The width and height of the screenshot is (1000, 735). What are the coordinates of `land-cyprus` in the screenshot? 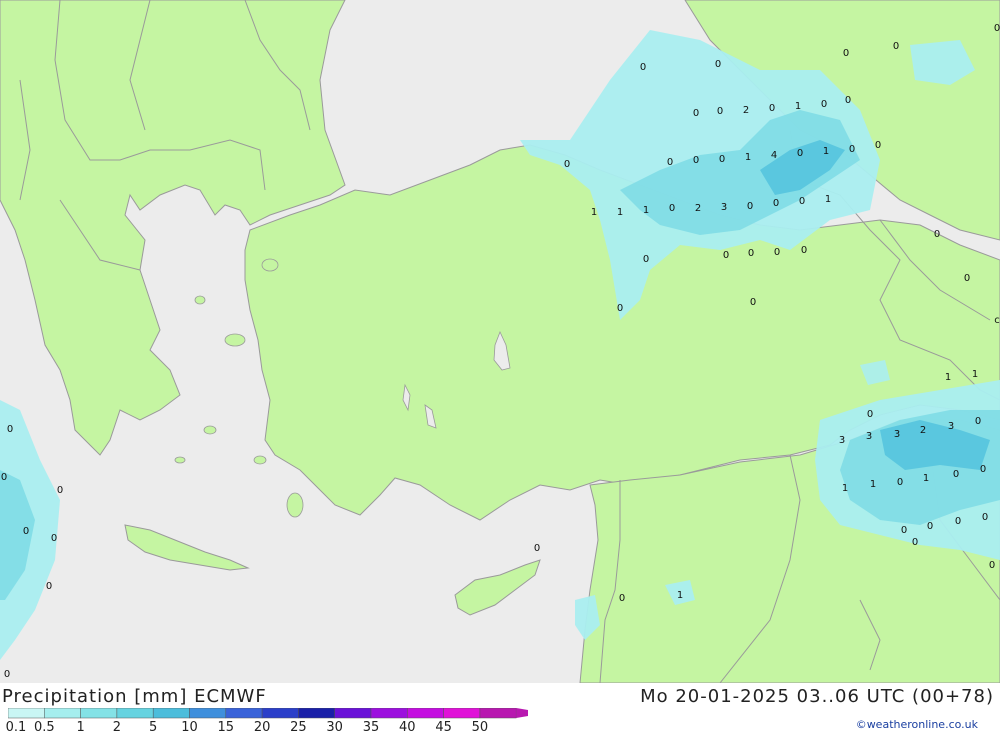 It's located at (497, 587).